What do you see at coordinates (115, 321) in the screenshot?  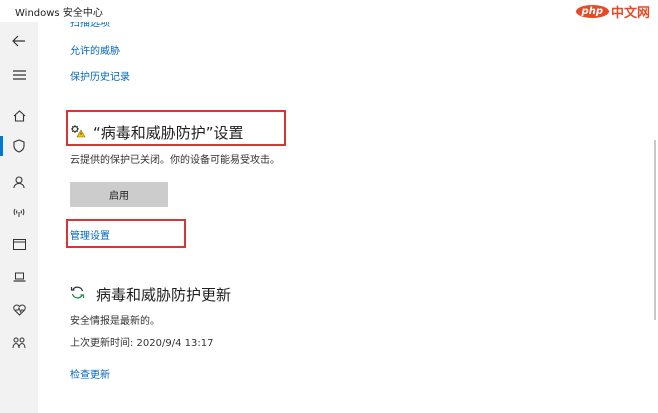 I see `security-intelligence-status: 安全情报是最新的。` at bounding box center [115, 321].